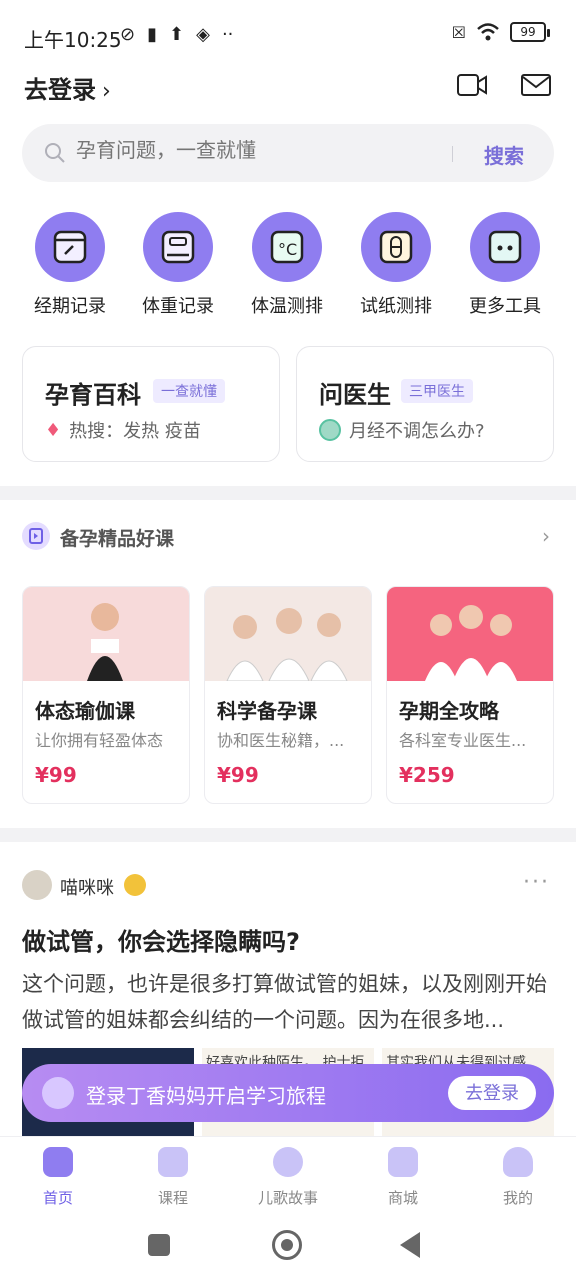 The width and height of the screenshot is (576, 1280). I want to click on search-icon, so click(55, 153).